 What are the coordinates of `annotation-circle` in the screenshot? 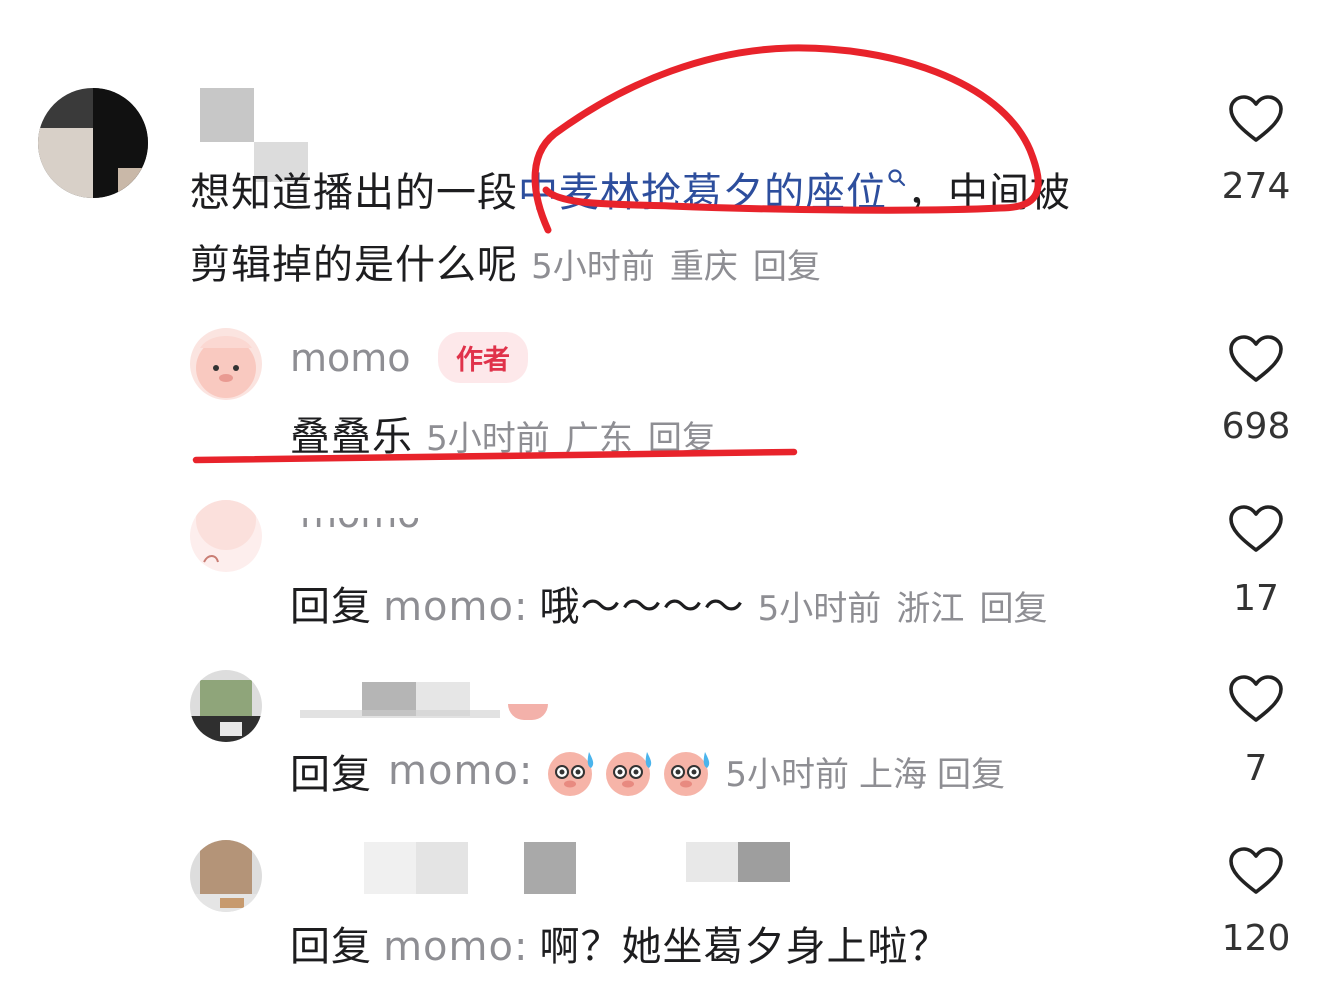 It's located at (786, 139).